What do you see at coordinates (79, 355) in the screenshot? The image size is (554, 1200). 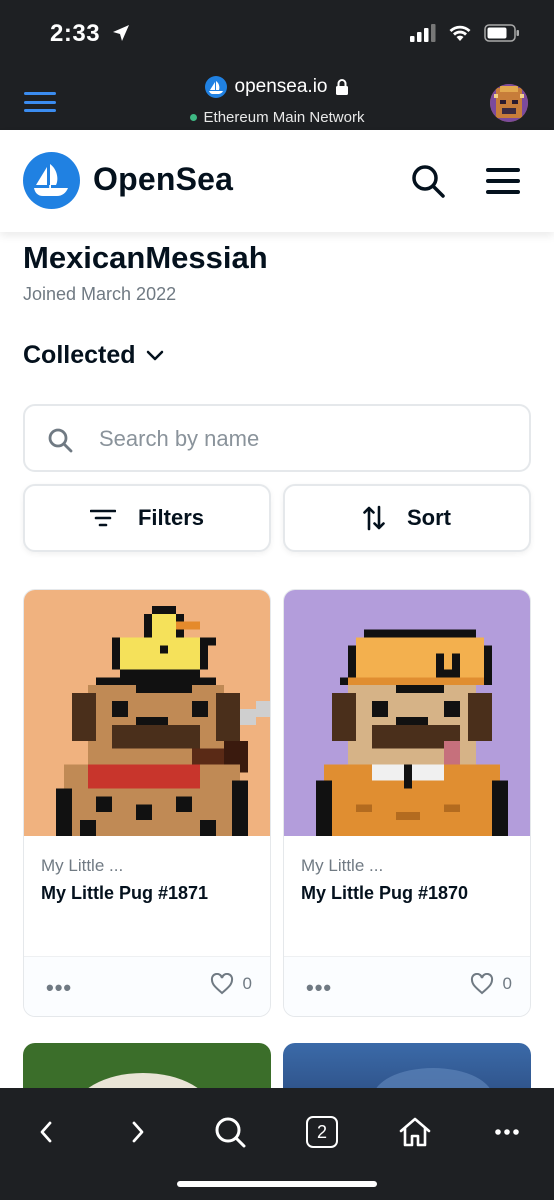 I see `collected-label: Collected` at bounding box center [79, 355].